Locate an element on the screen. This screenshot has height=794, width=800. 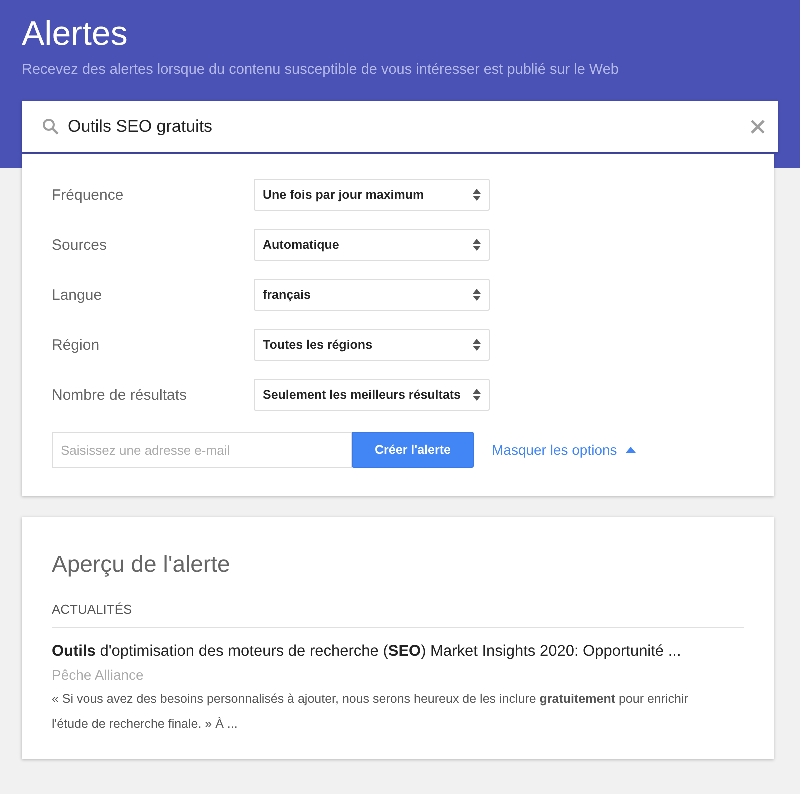
option-label: Langue is located at coordinates (78, 295).